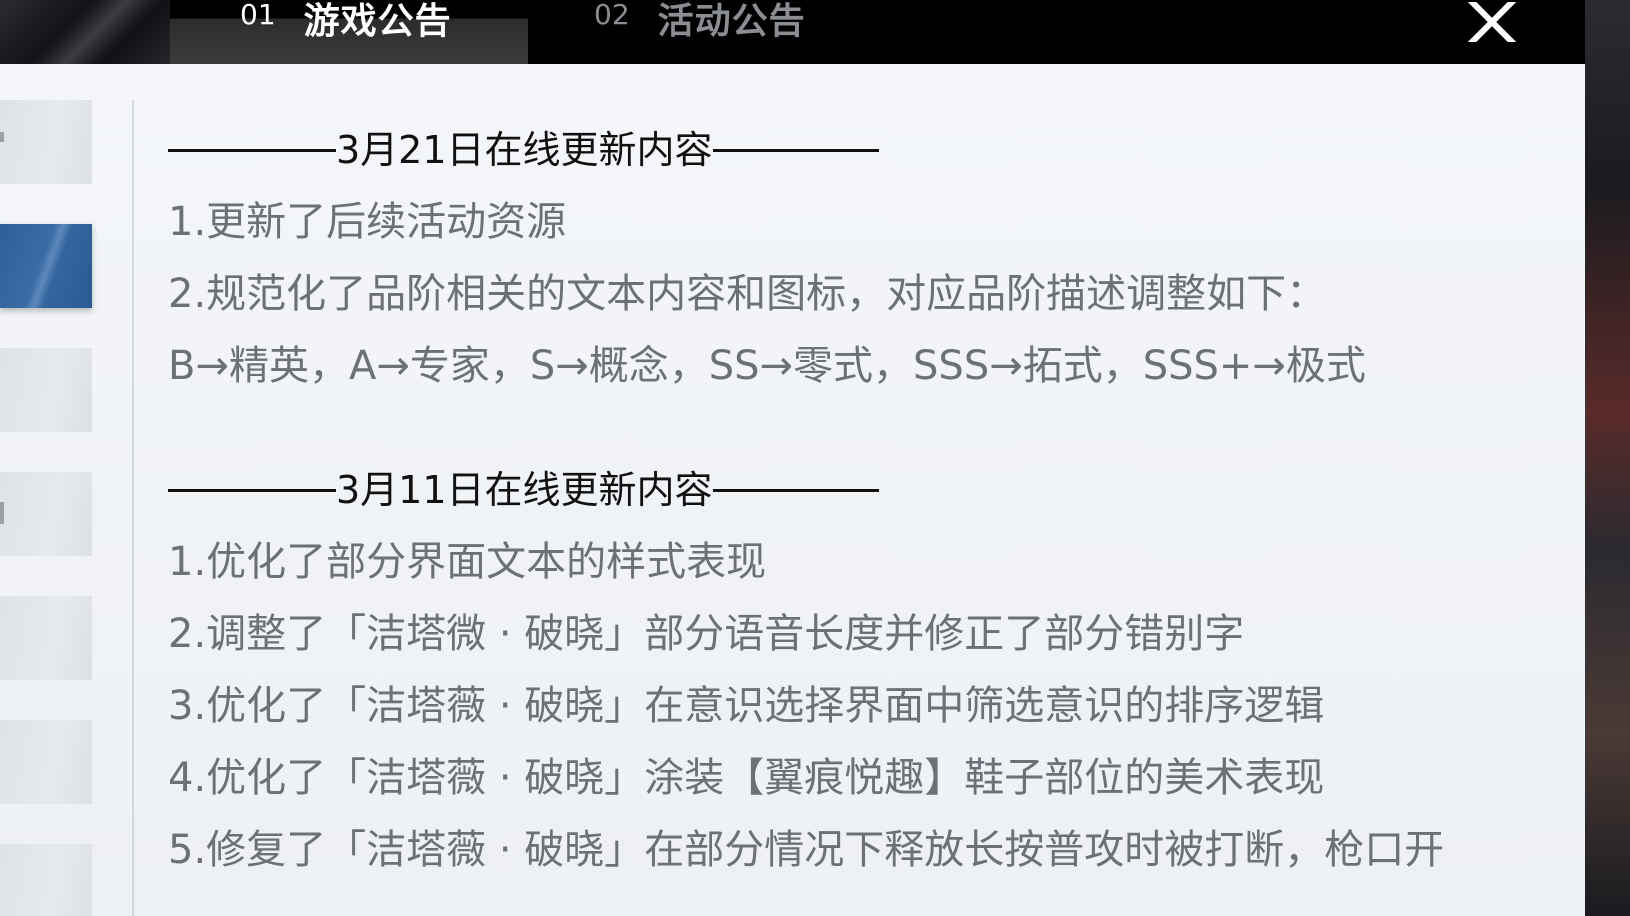 Image resolution: width=1630 pixels, height=916 pixels. I want to click on update-item: 4.优化了「洁塔薇 · 破晓」涂装【翼痕悦趣】鞋子部位的美术表现, so click(746, 778).